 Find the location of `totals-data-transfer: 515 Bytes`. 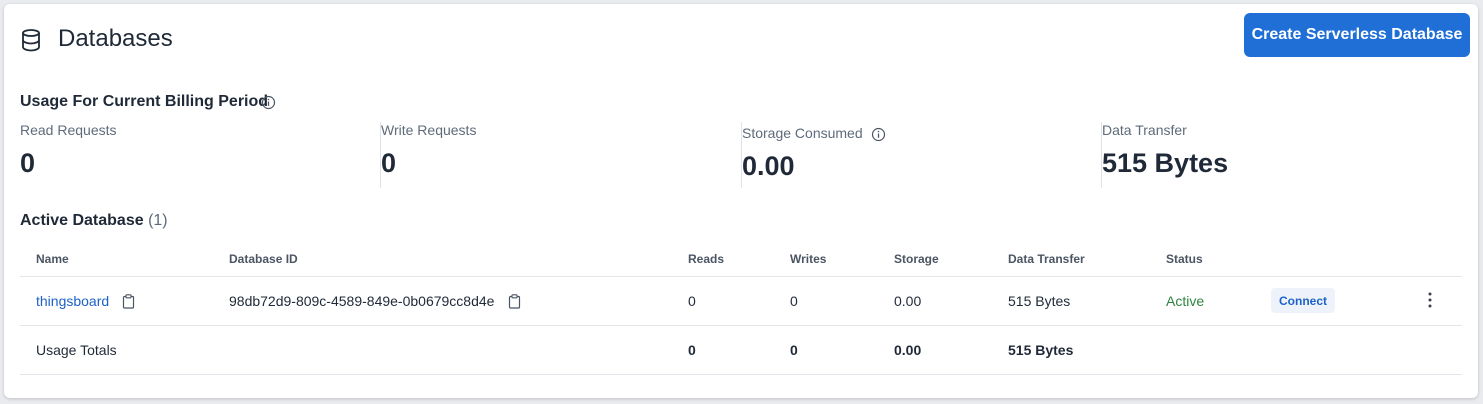

totals-data-transfer: 515 Bytes is located at coordinates (1041, 350).